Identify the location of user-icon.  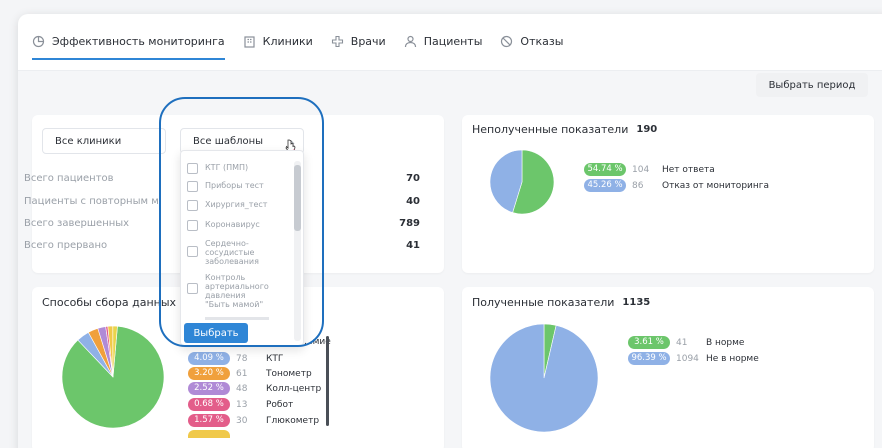
(410, 41).